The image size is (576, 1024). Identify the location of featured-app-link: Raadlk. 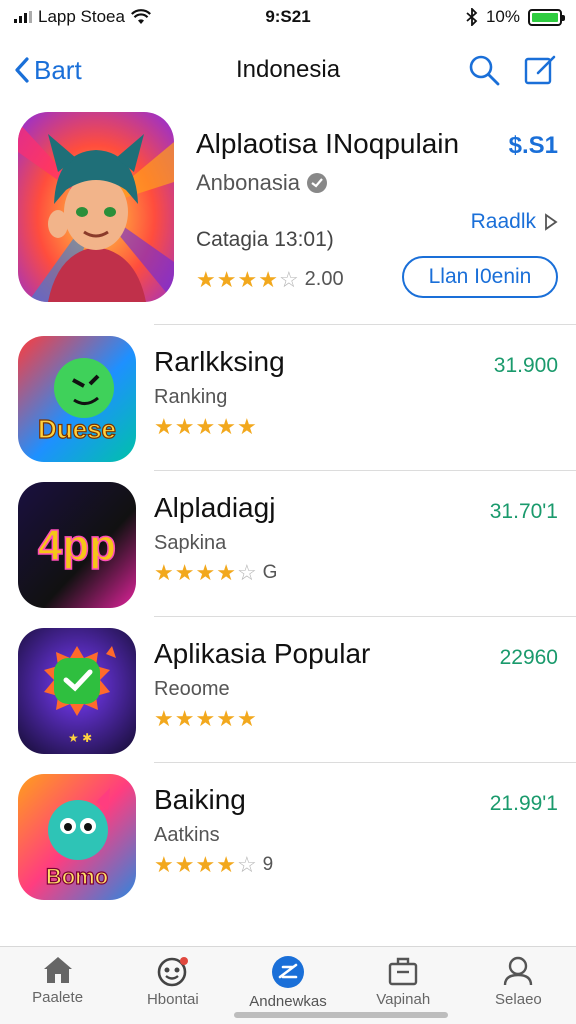
(514, 222).